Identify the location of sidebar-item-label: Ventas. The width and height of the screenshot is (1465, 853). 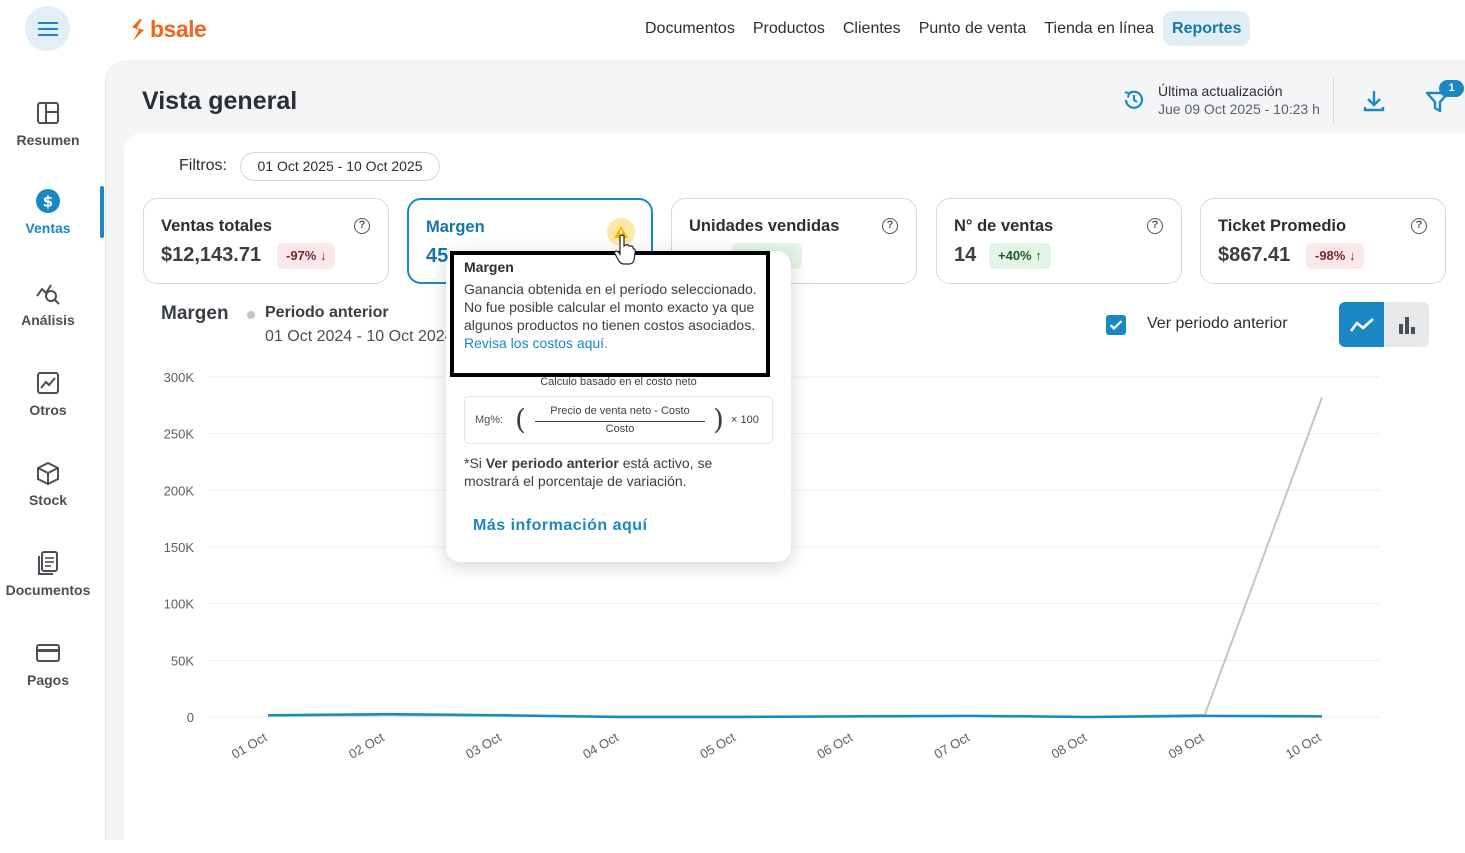
(48, 228).